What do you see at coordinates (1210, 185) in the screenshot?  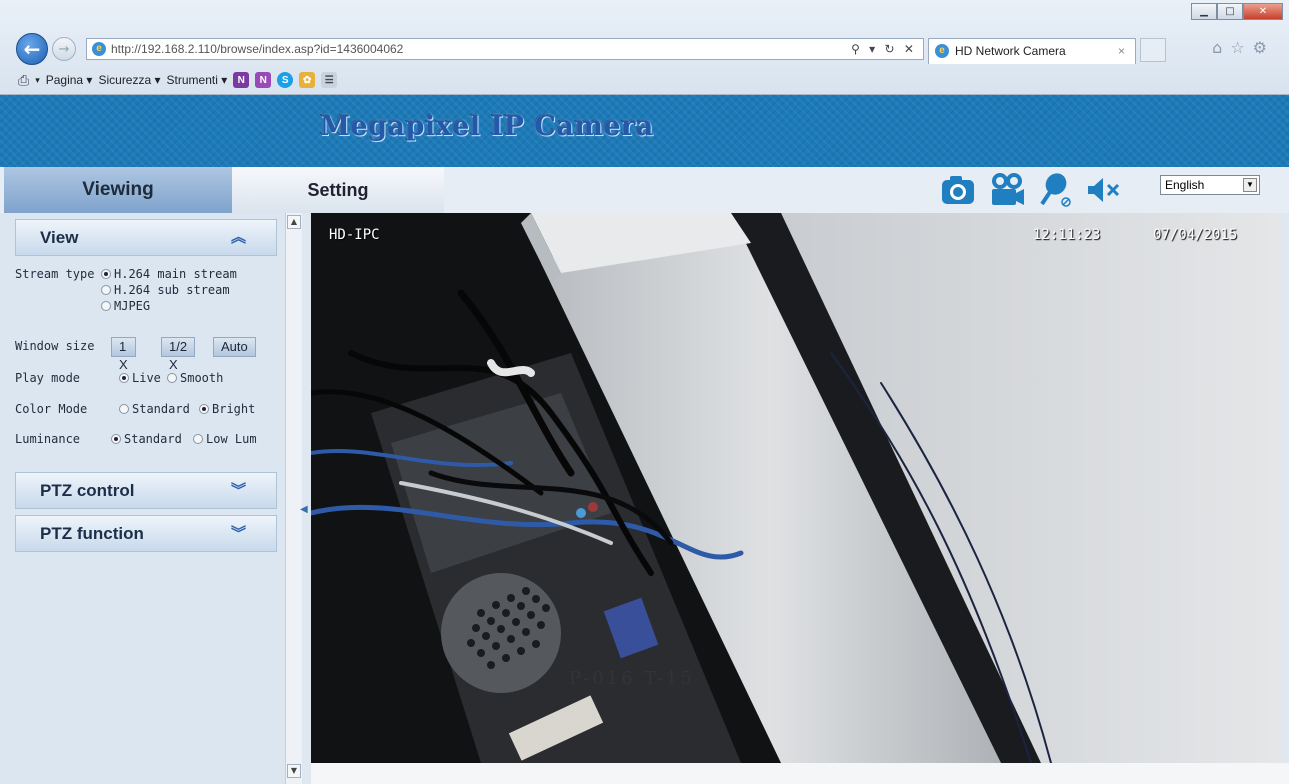 I see `language-select: English ▼` at bounding box center [1210, 185].